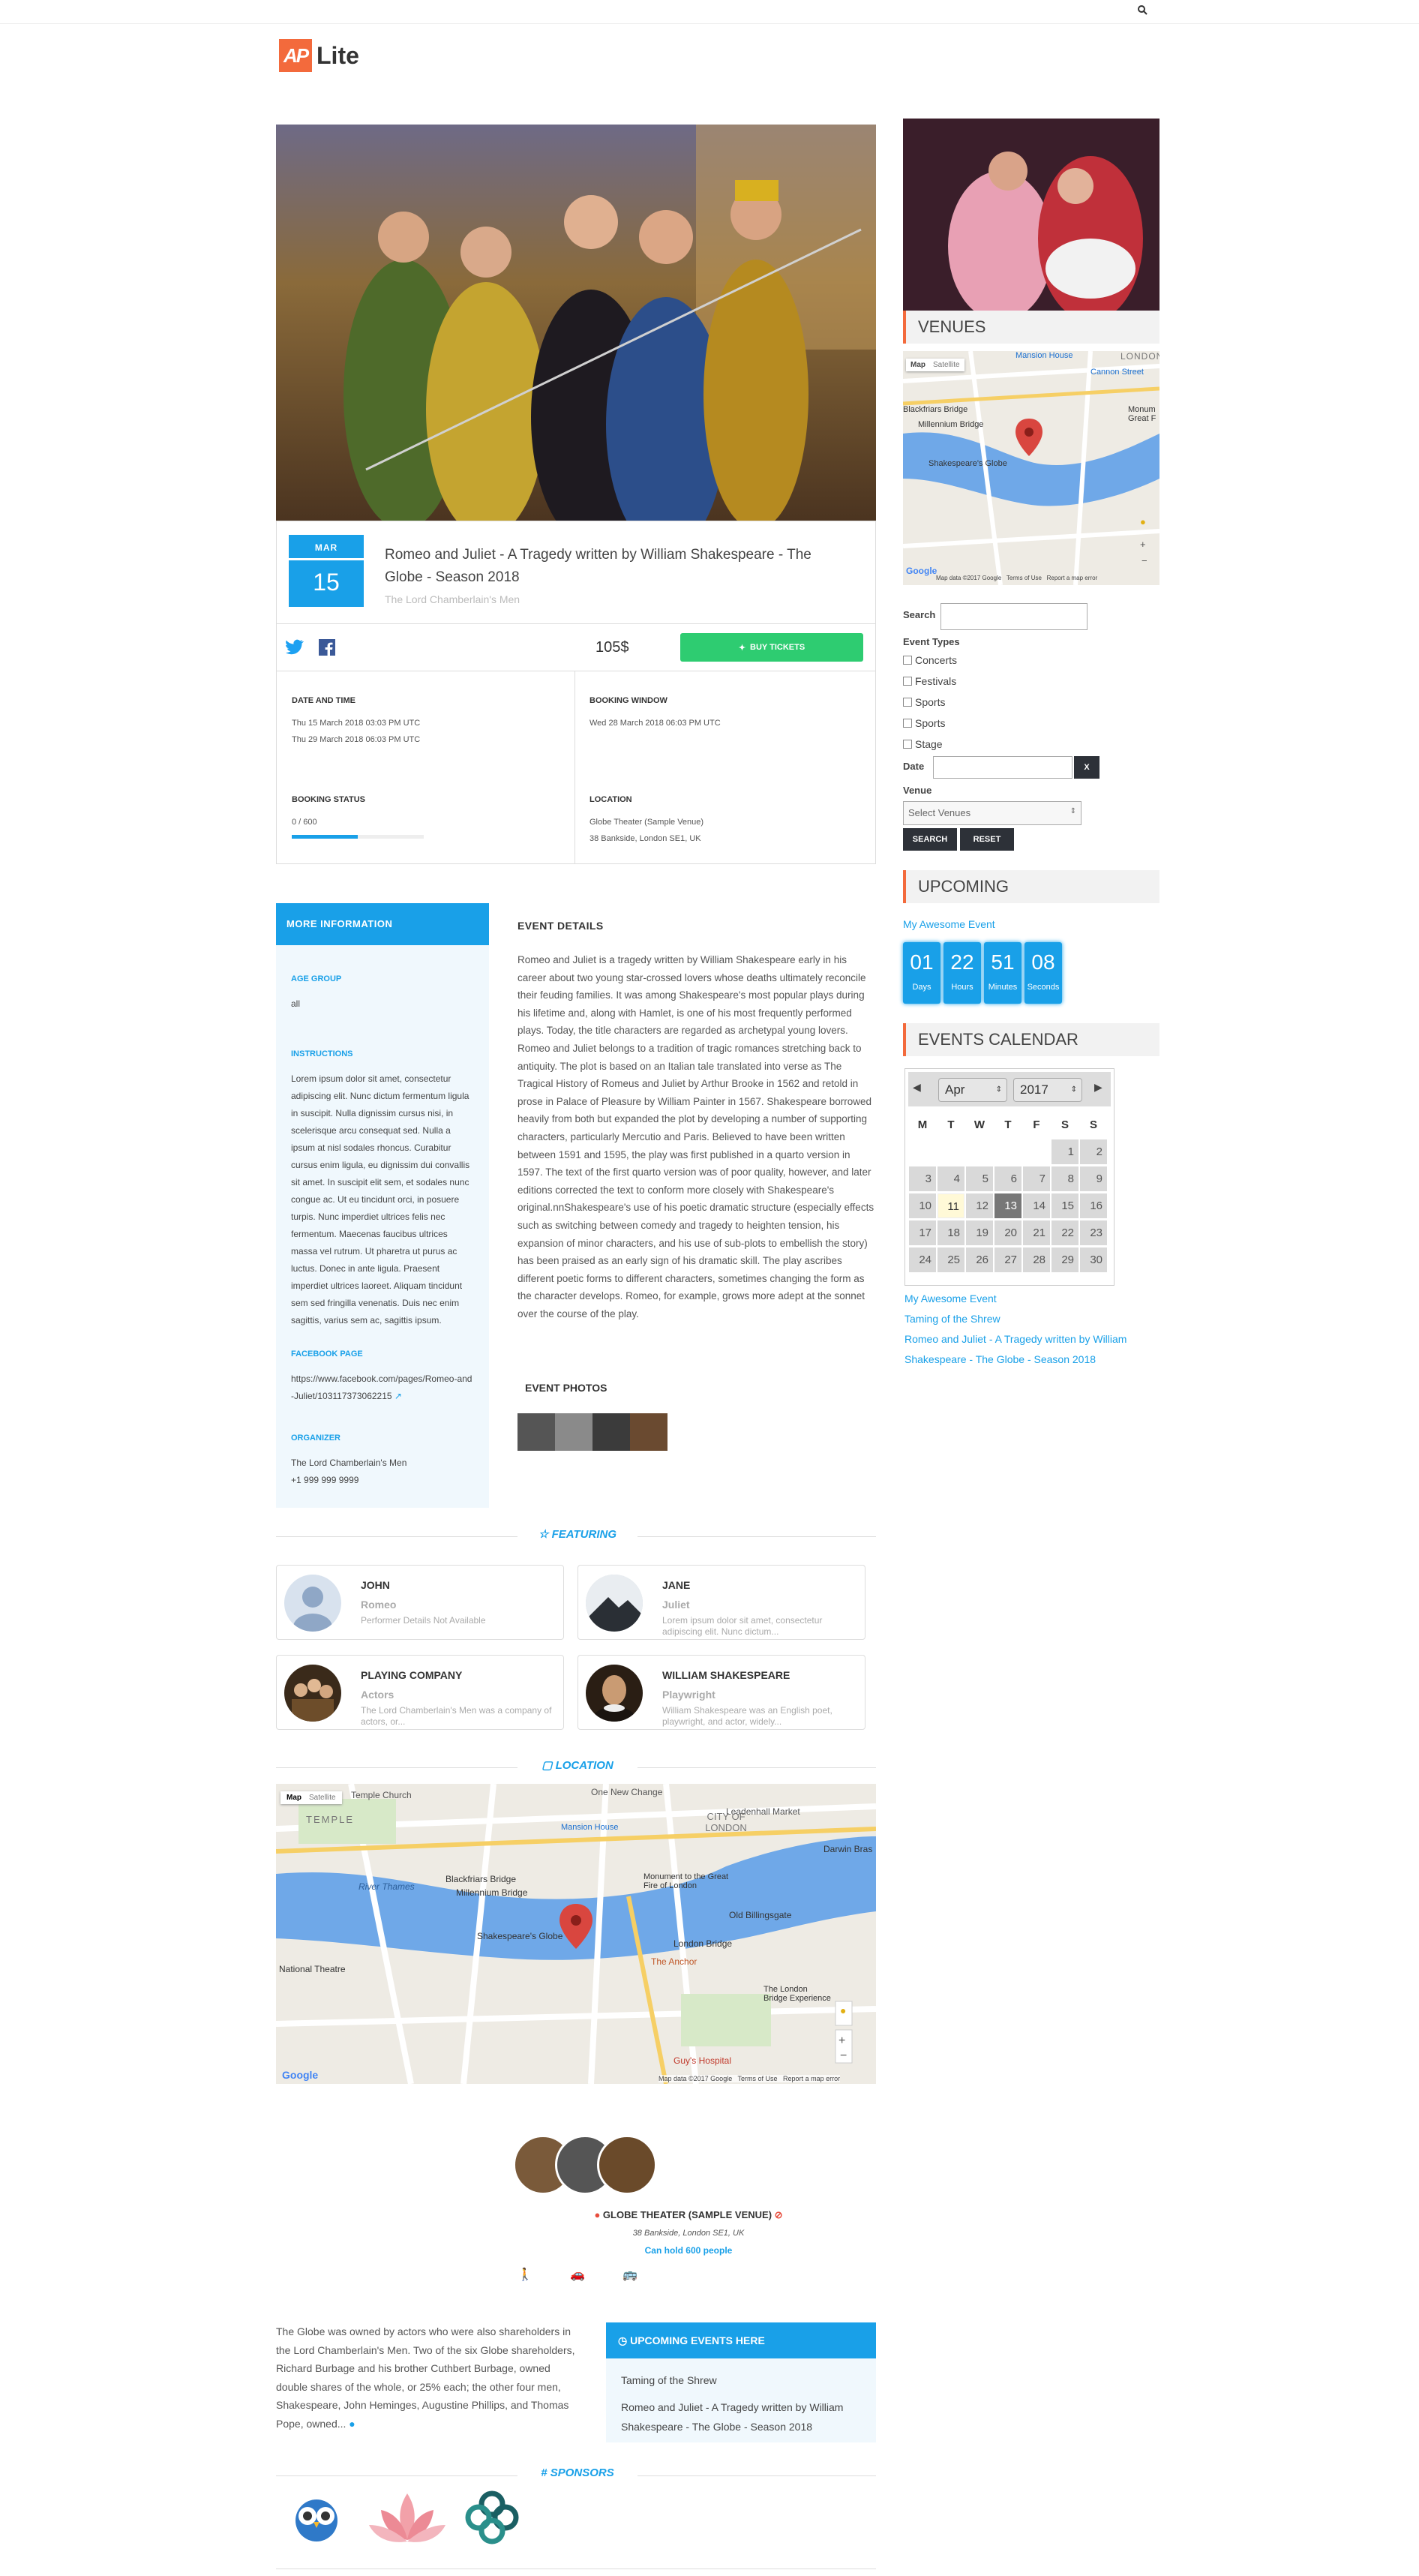  What do you see at coordinates (922, 1232) in the screenshot?
I see `calendar-day: 17` at bounding box center [922, 1232].